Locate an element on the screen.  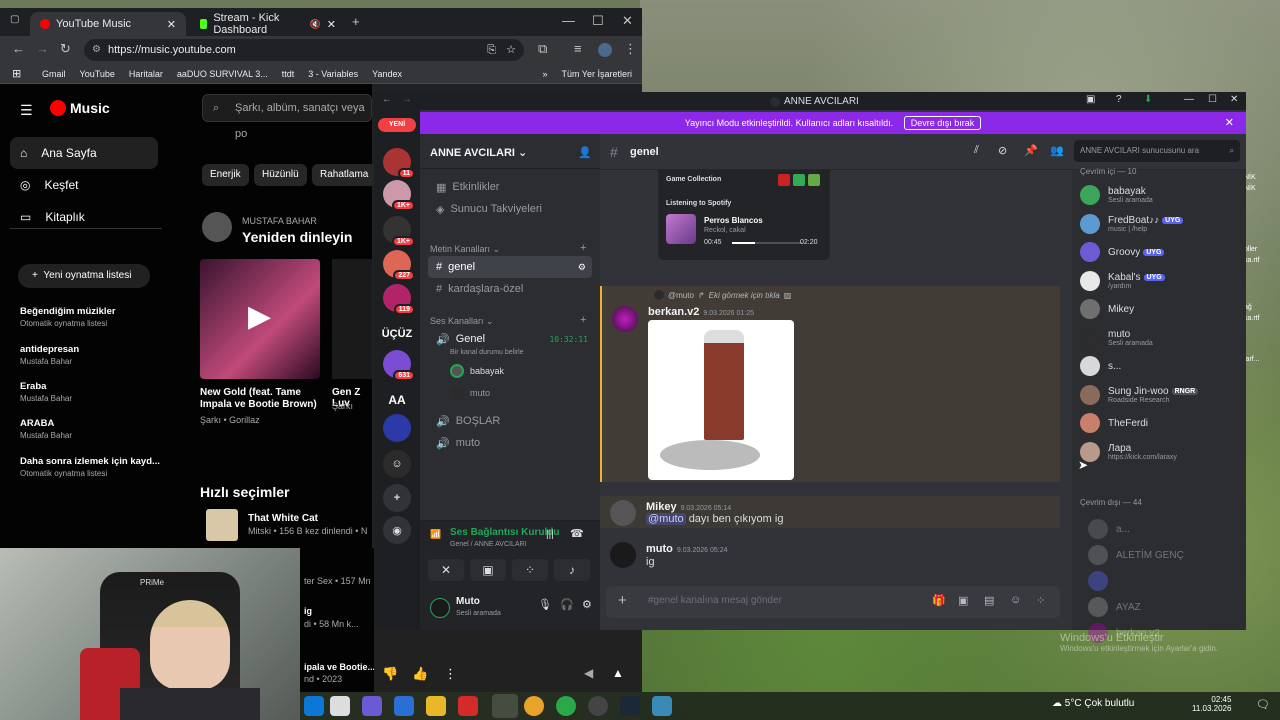
taskbar-chrome2-icon is located at coordinates (566, 706).